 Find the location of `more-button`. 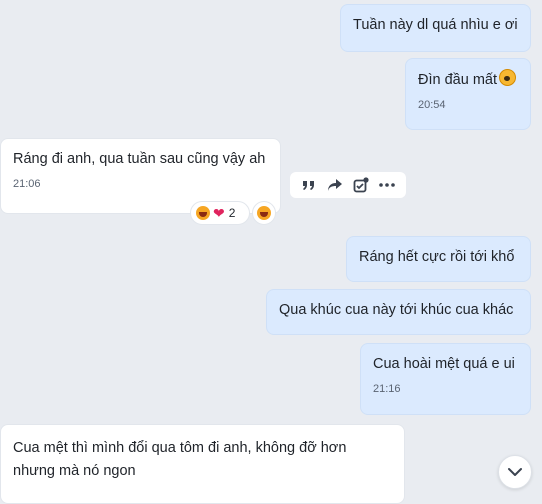

more-button is located at coordinates (387, 185).